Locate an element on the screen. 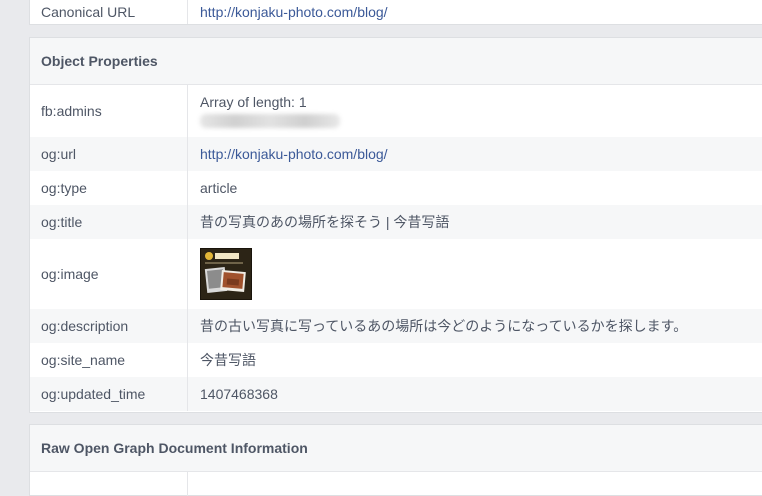 This screenshot has width=762, height=496. property-key: og:title is located at coordinates (109, 222).